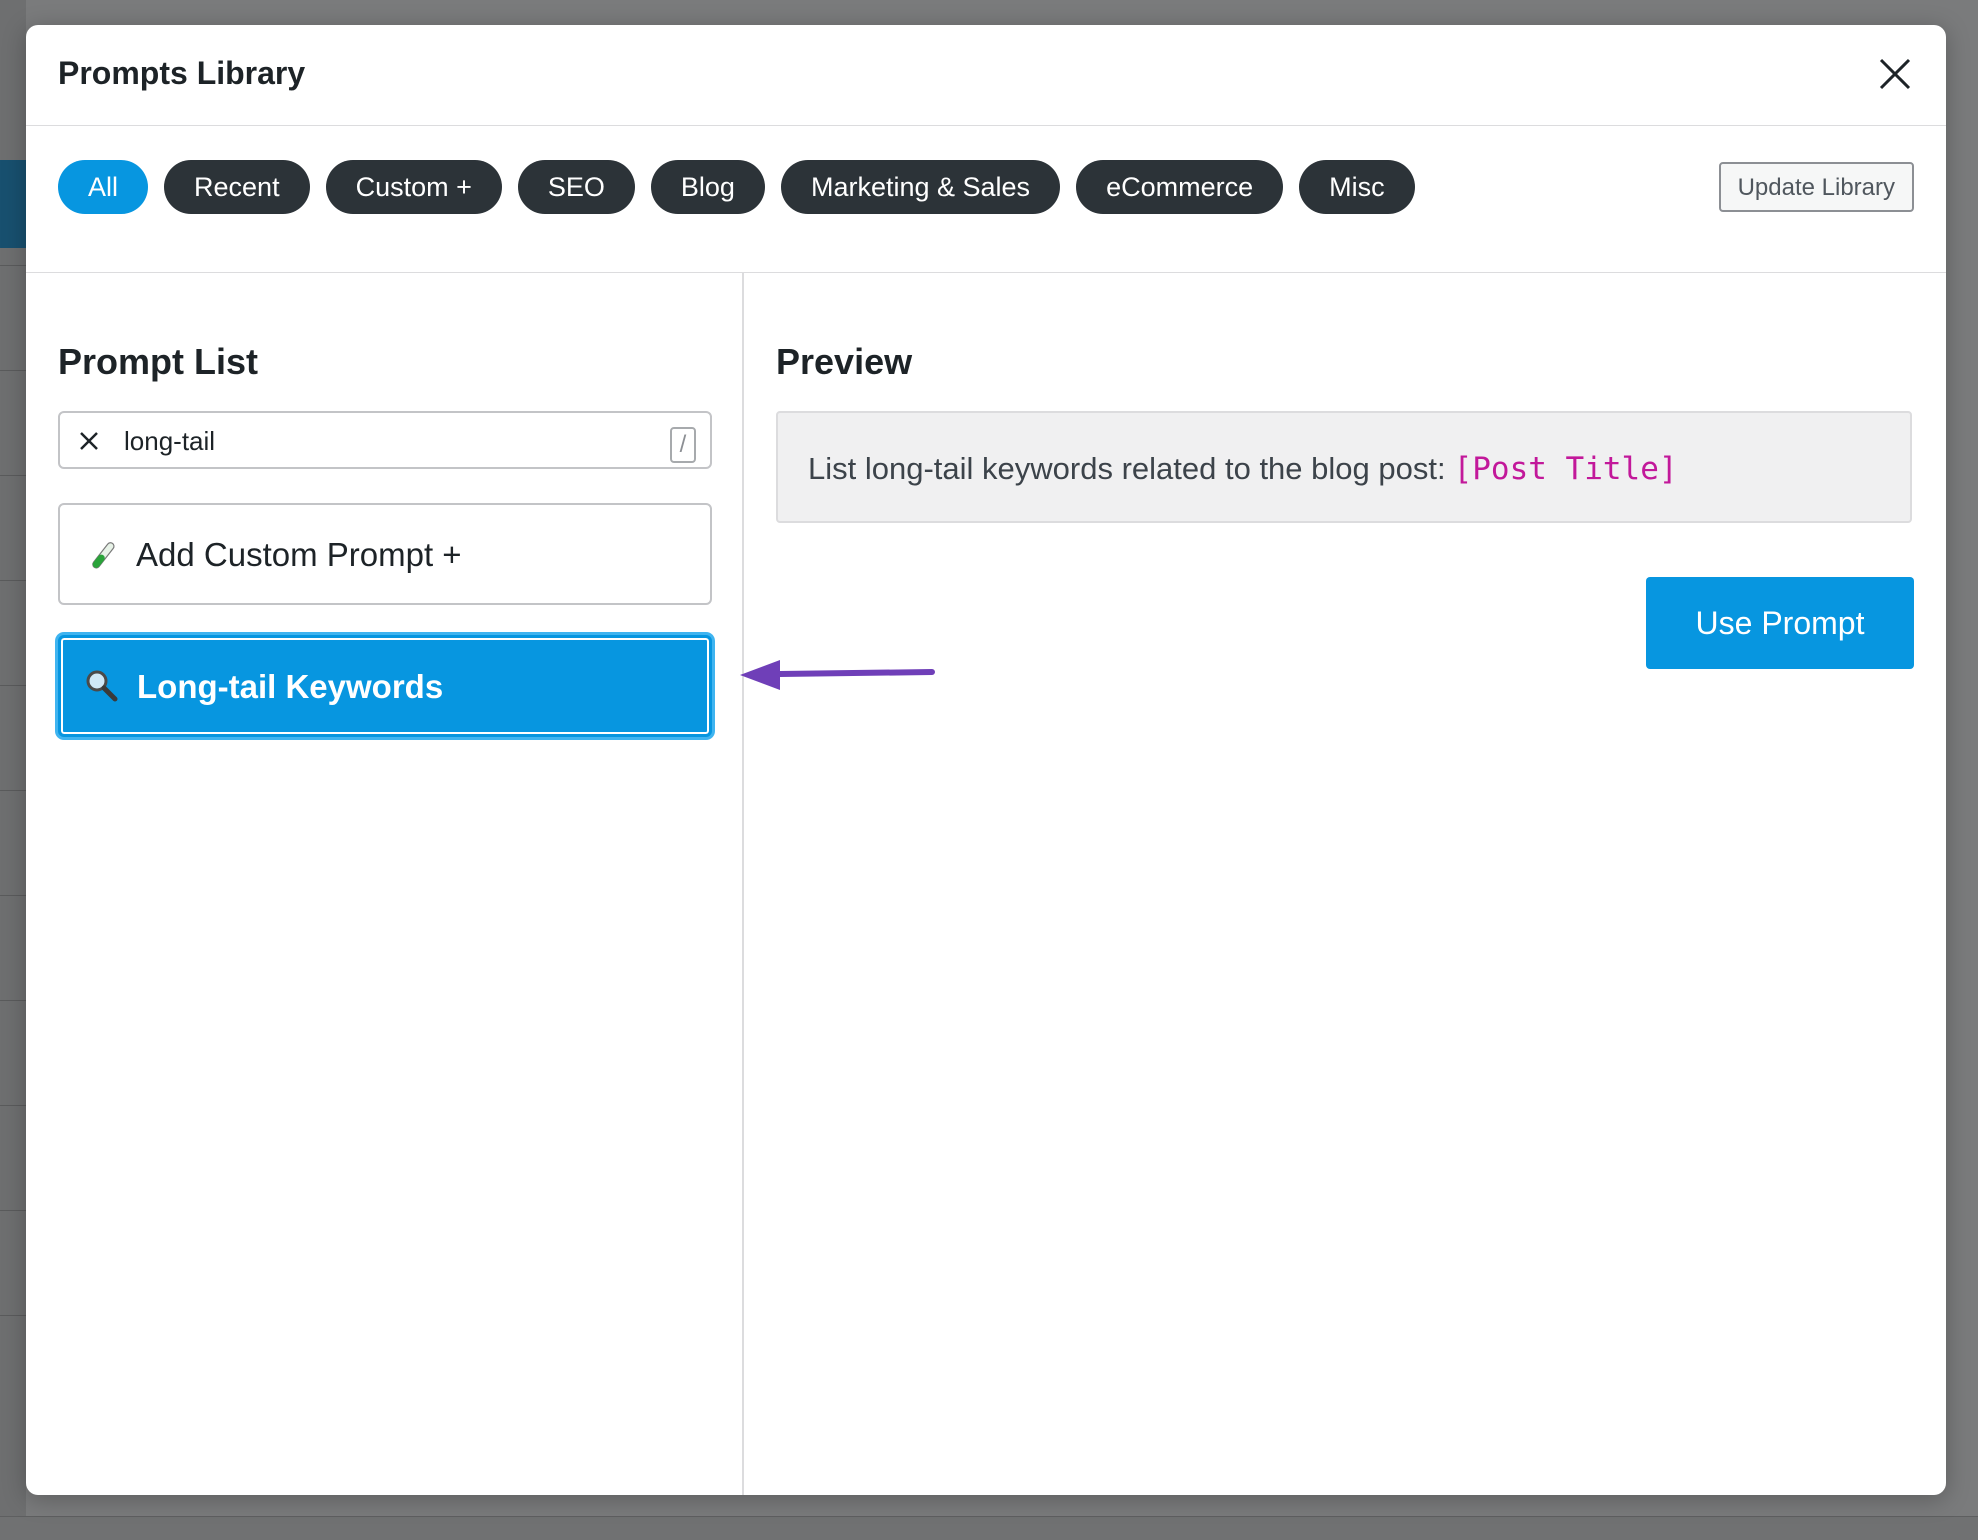 This screenshot has height=1540, width=1978. What do you see at coordinates (182, 73) in the screenshot?
I see `modal-title: Prompts Library` at bounding box center [182, 73].